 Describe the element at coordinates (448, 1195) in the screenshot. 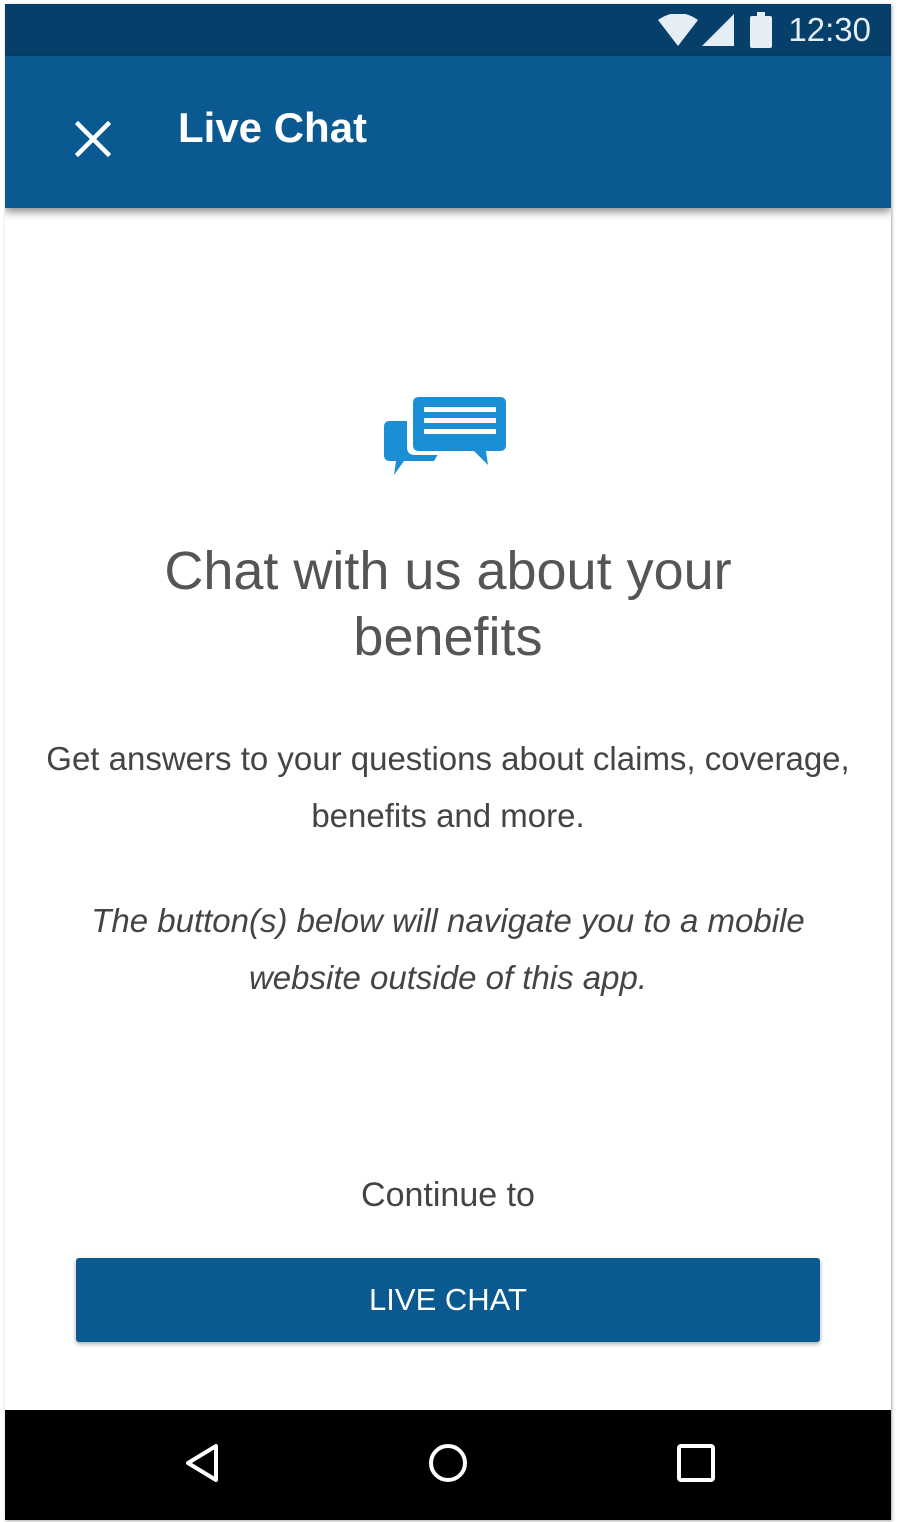

I see `continue-to-label: Continue to` at that location.